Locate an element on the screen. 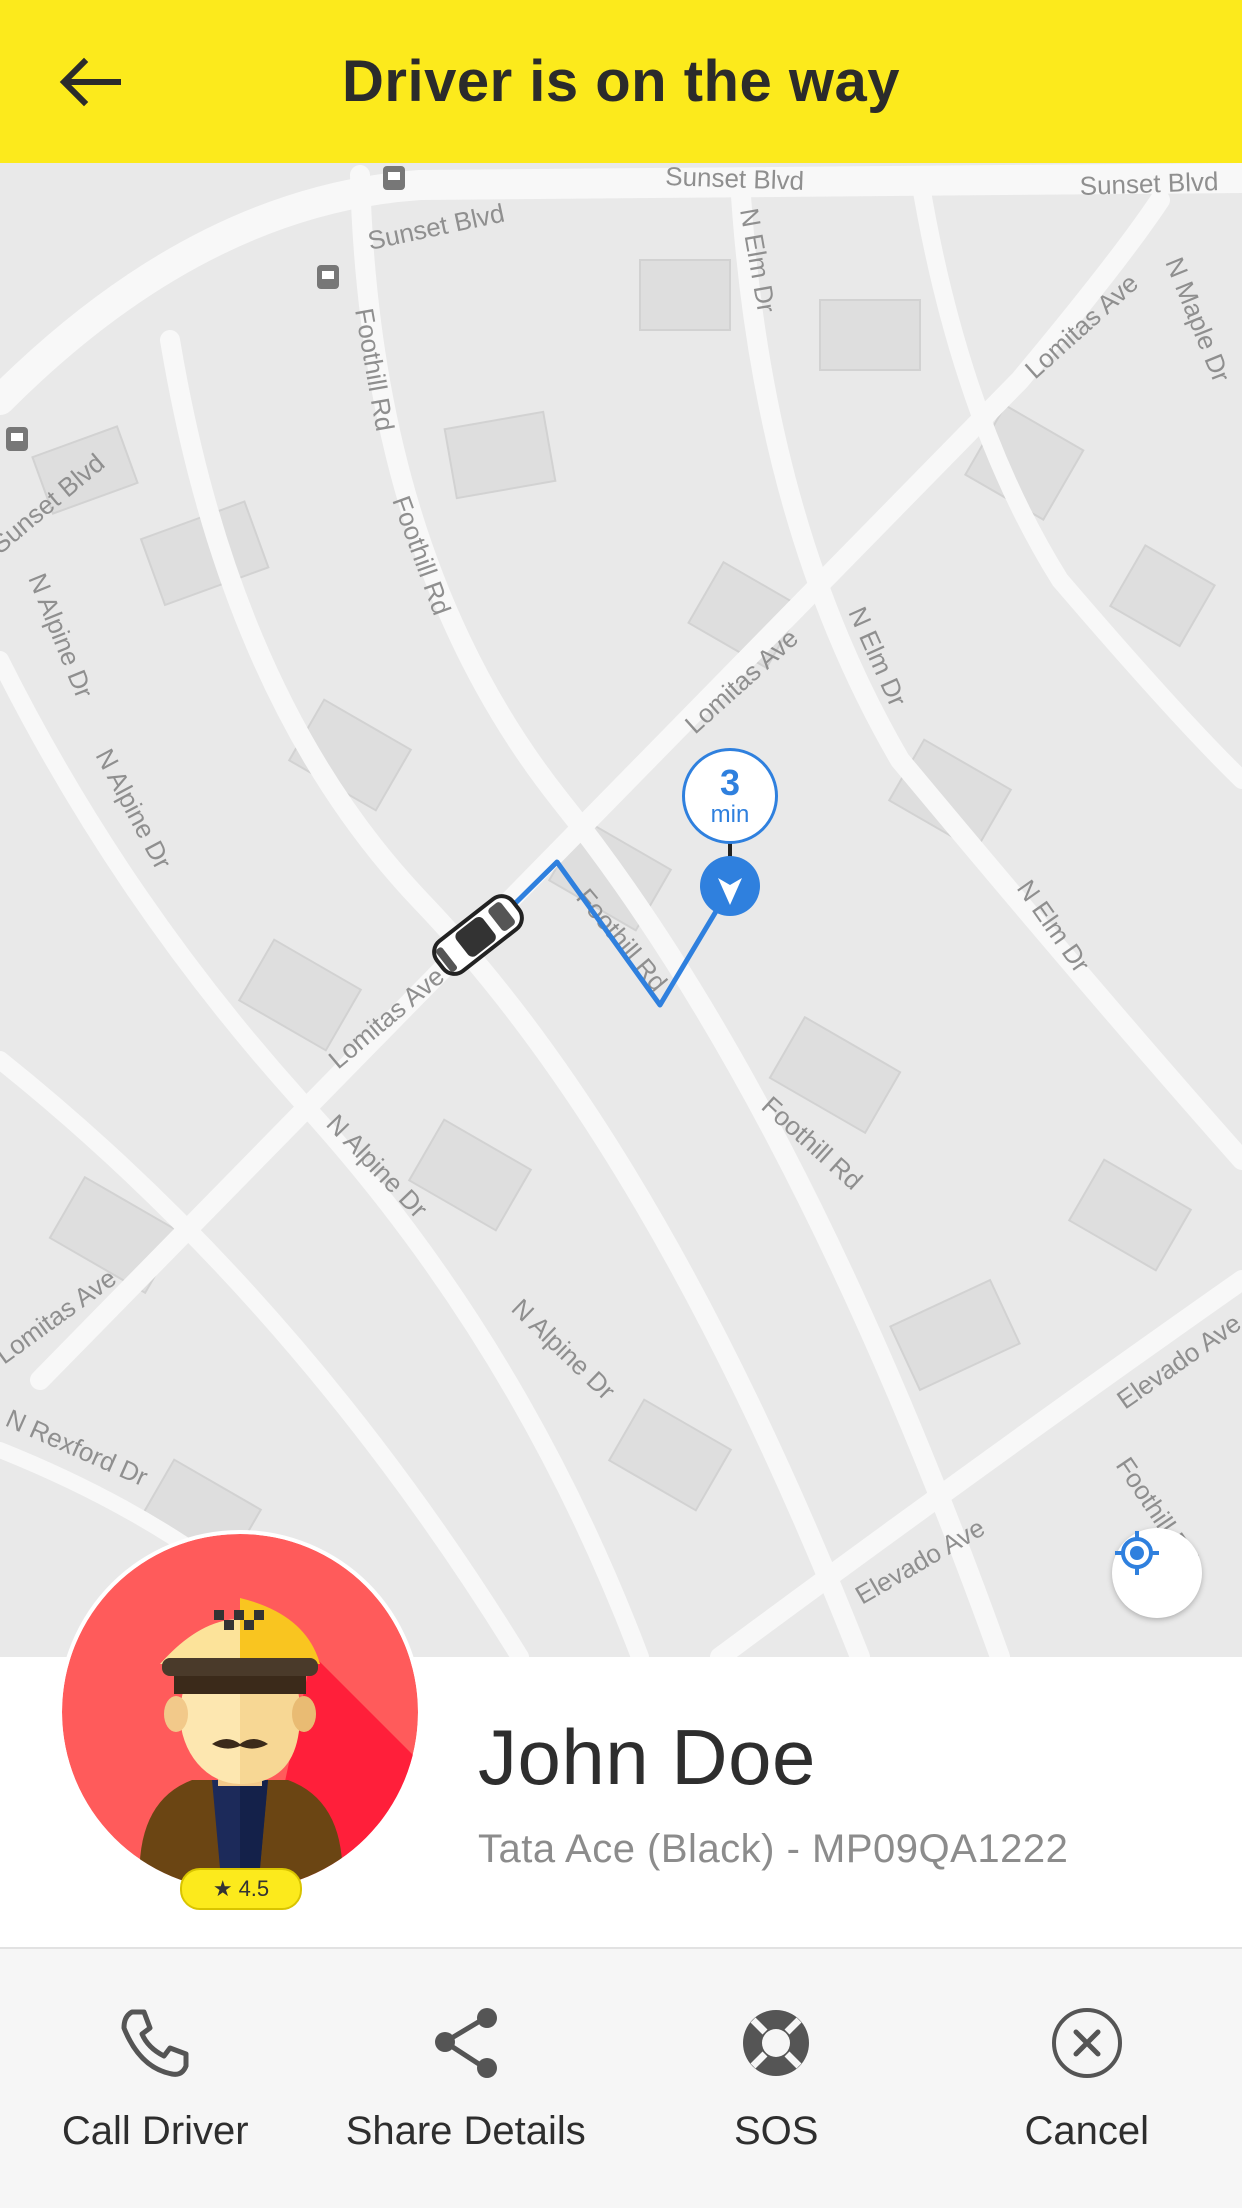 The width and height of the screenshot is (1242, 2208). call-driver-button: Call Driver is located at coordinates (155, 2078).